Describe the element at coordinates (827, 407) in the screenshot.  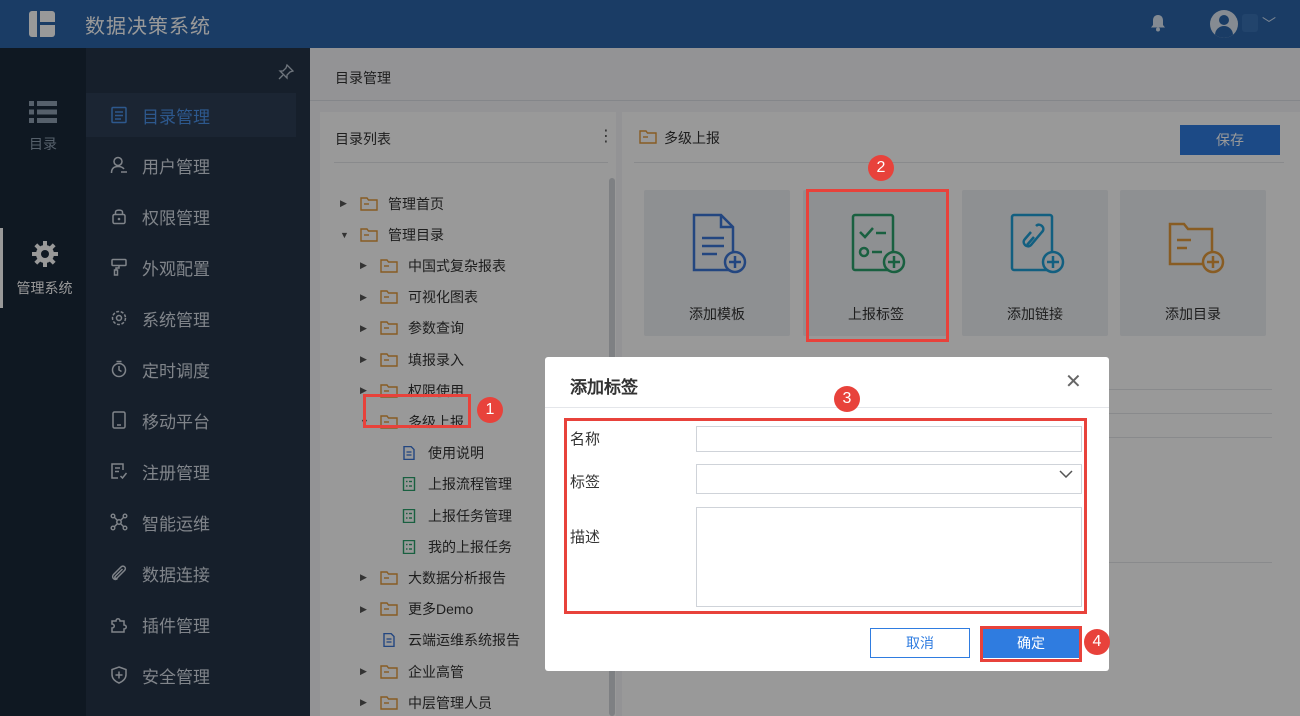
I see `divider` at that location.